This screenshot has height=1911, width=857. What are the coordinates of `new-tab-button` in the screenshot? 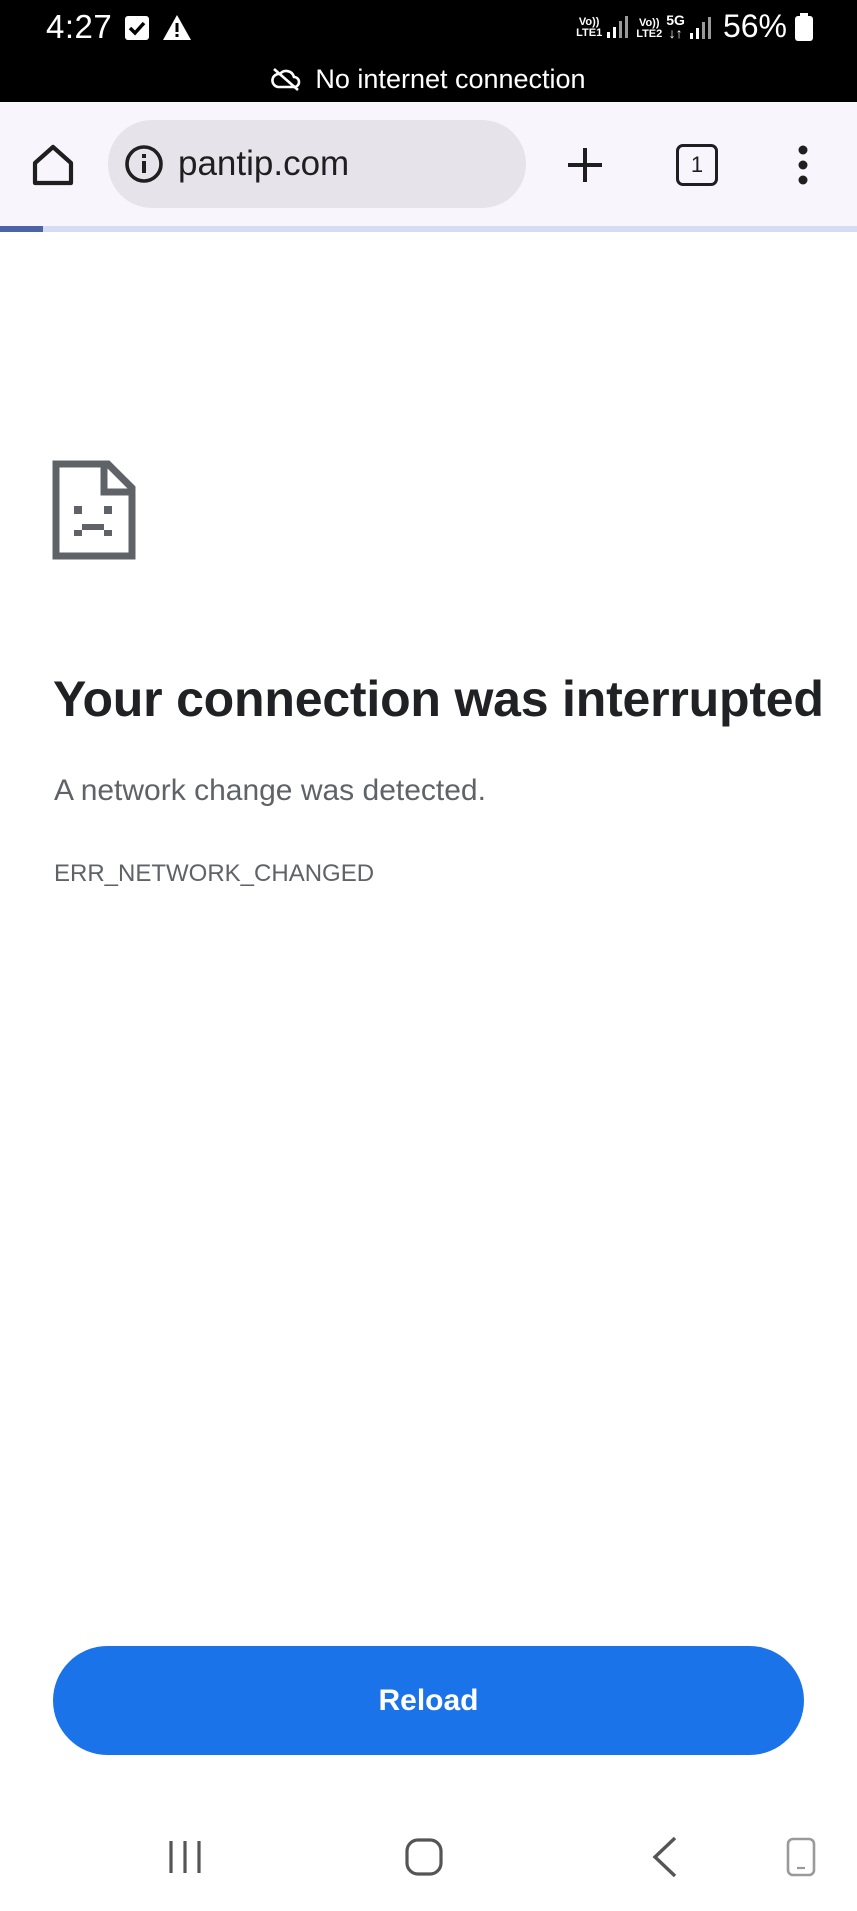 It's located at (585, 165).